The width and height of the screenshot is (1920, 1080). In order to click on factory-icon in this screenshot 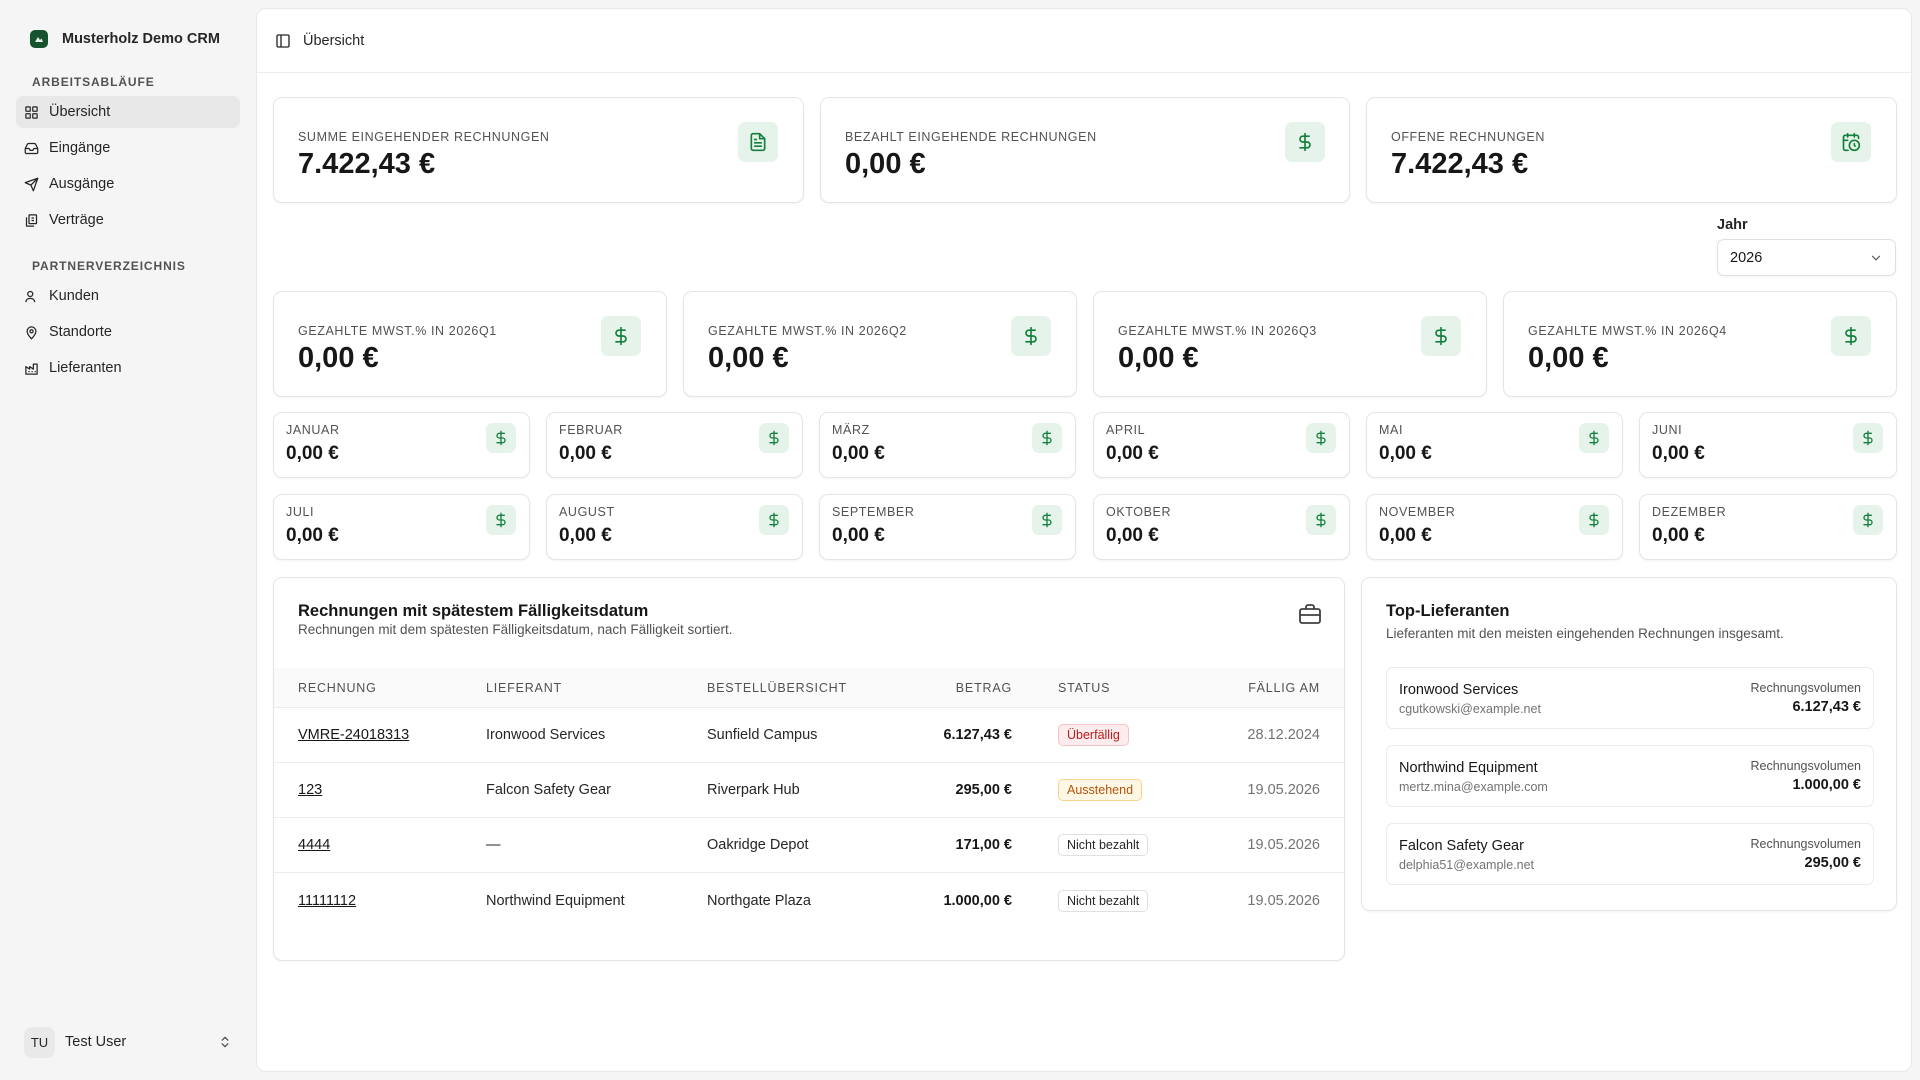, I will do `click(31, 369)`.